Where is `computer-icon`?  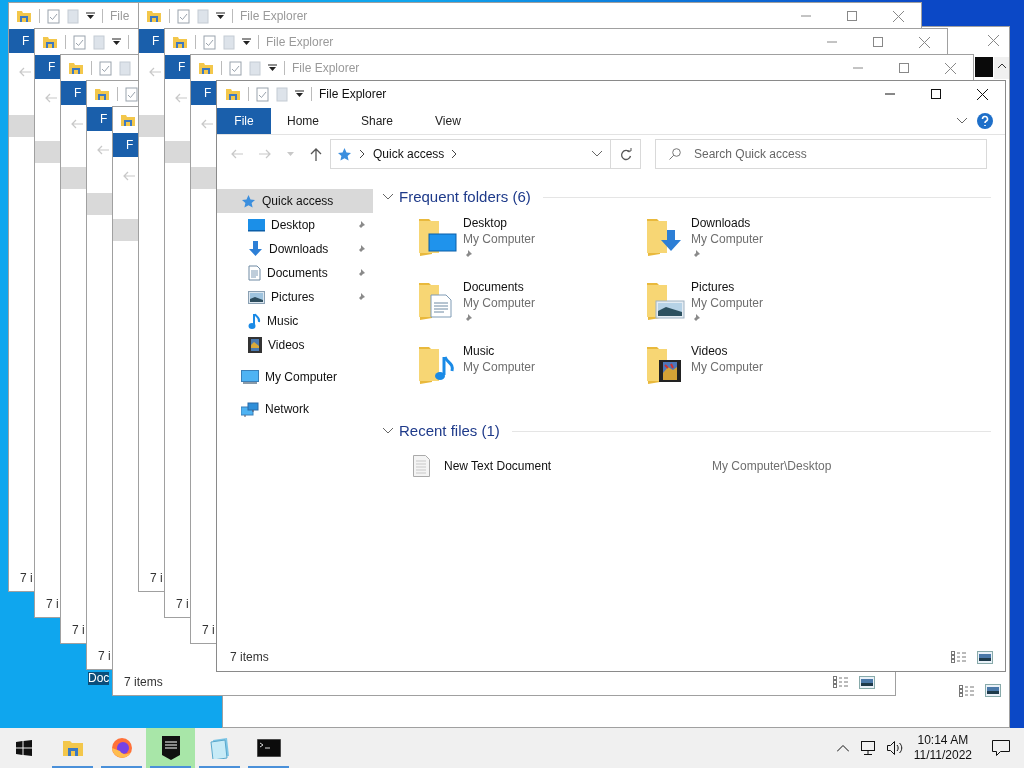
computer-icon is located at coordinates (250, 377).